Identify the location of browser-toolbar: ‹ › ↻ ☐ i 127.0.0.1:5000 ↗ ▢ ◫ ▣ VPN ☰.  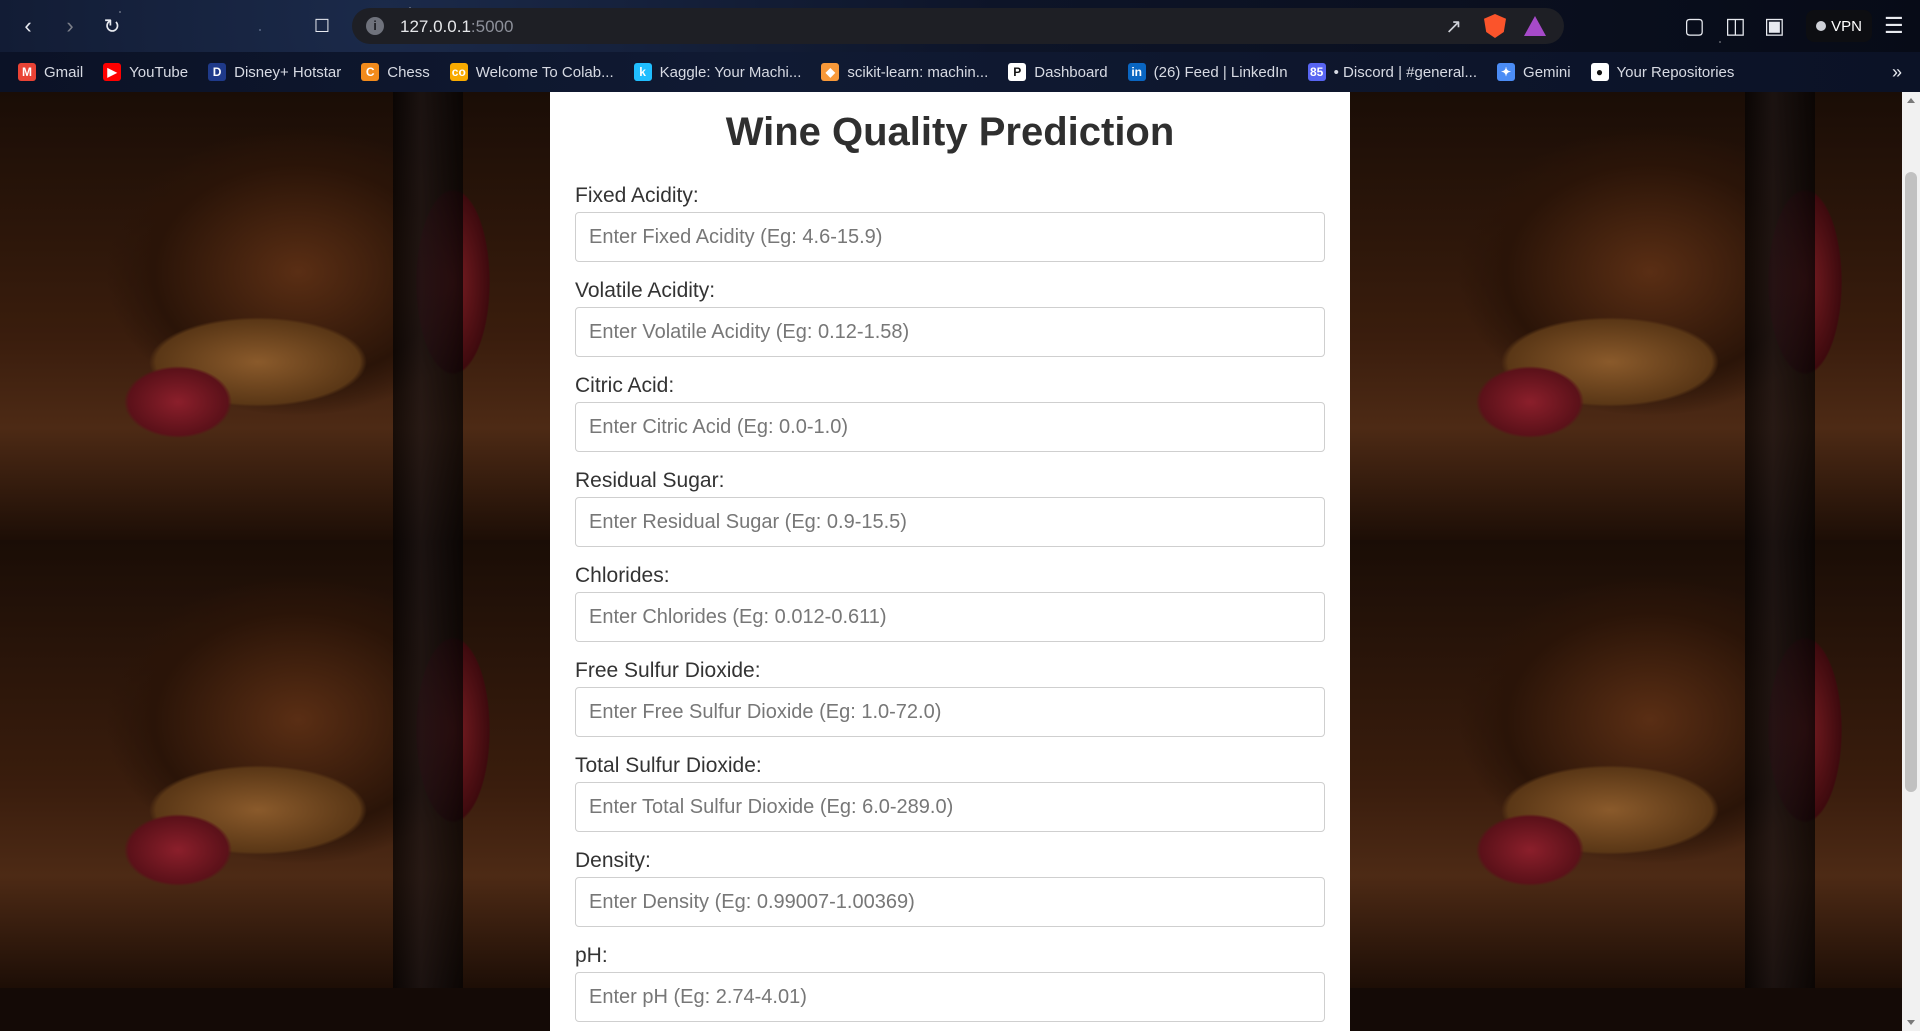
(960, 26).